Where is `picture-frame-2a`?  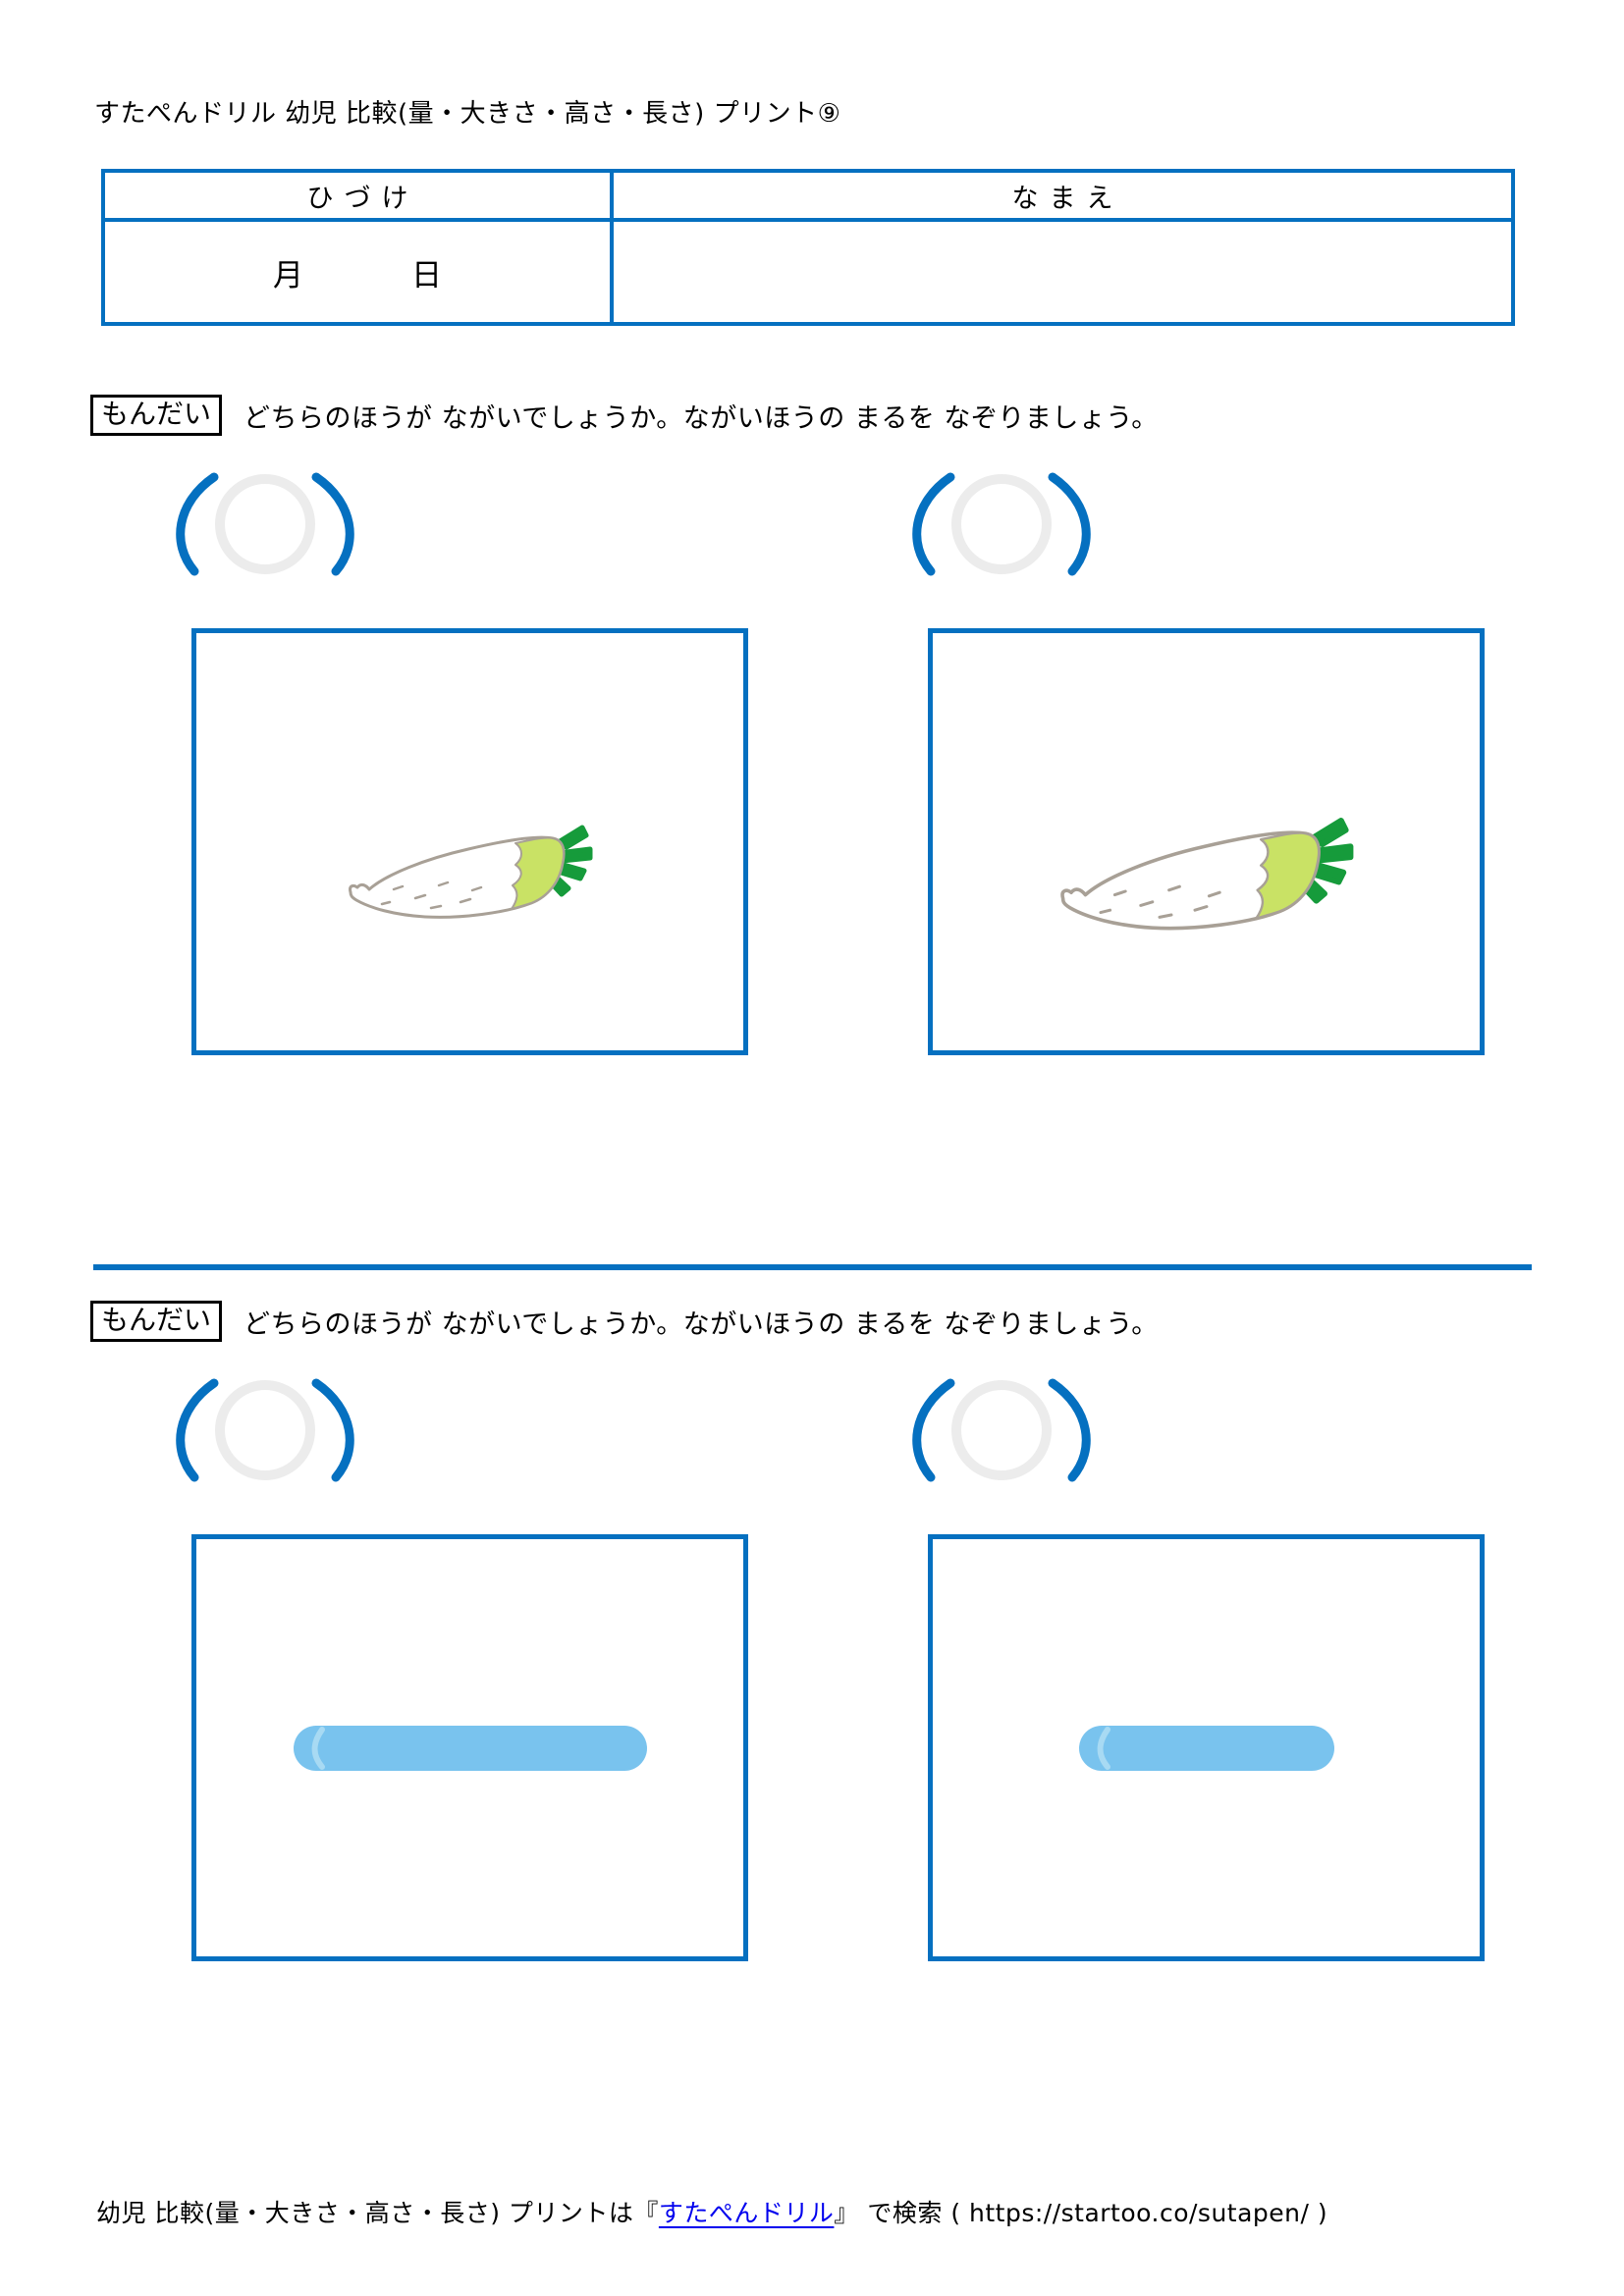
picture-frame-2a is located at coordinates (469, 1747).